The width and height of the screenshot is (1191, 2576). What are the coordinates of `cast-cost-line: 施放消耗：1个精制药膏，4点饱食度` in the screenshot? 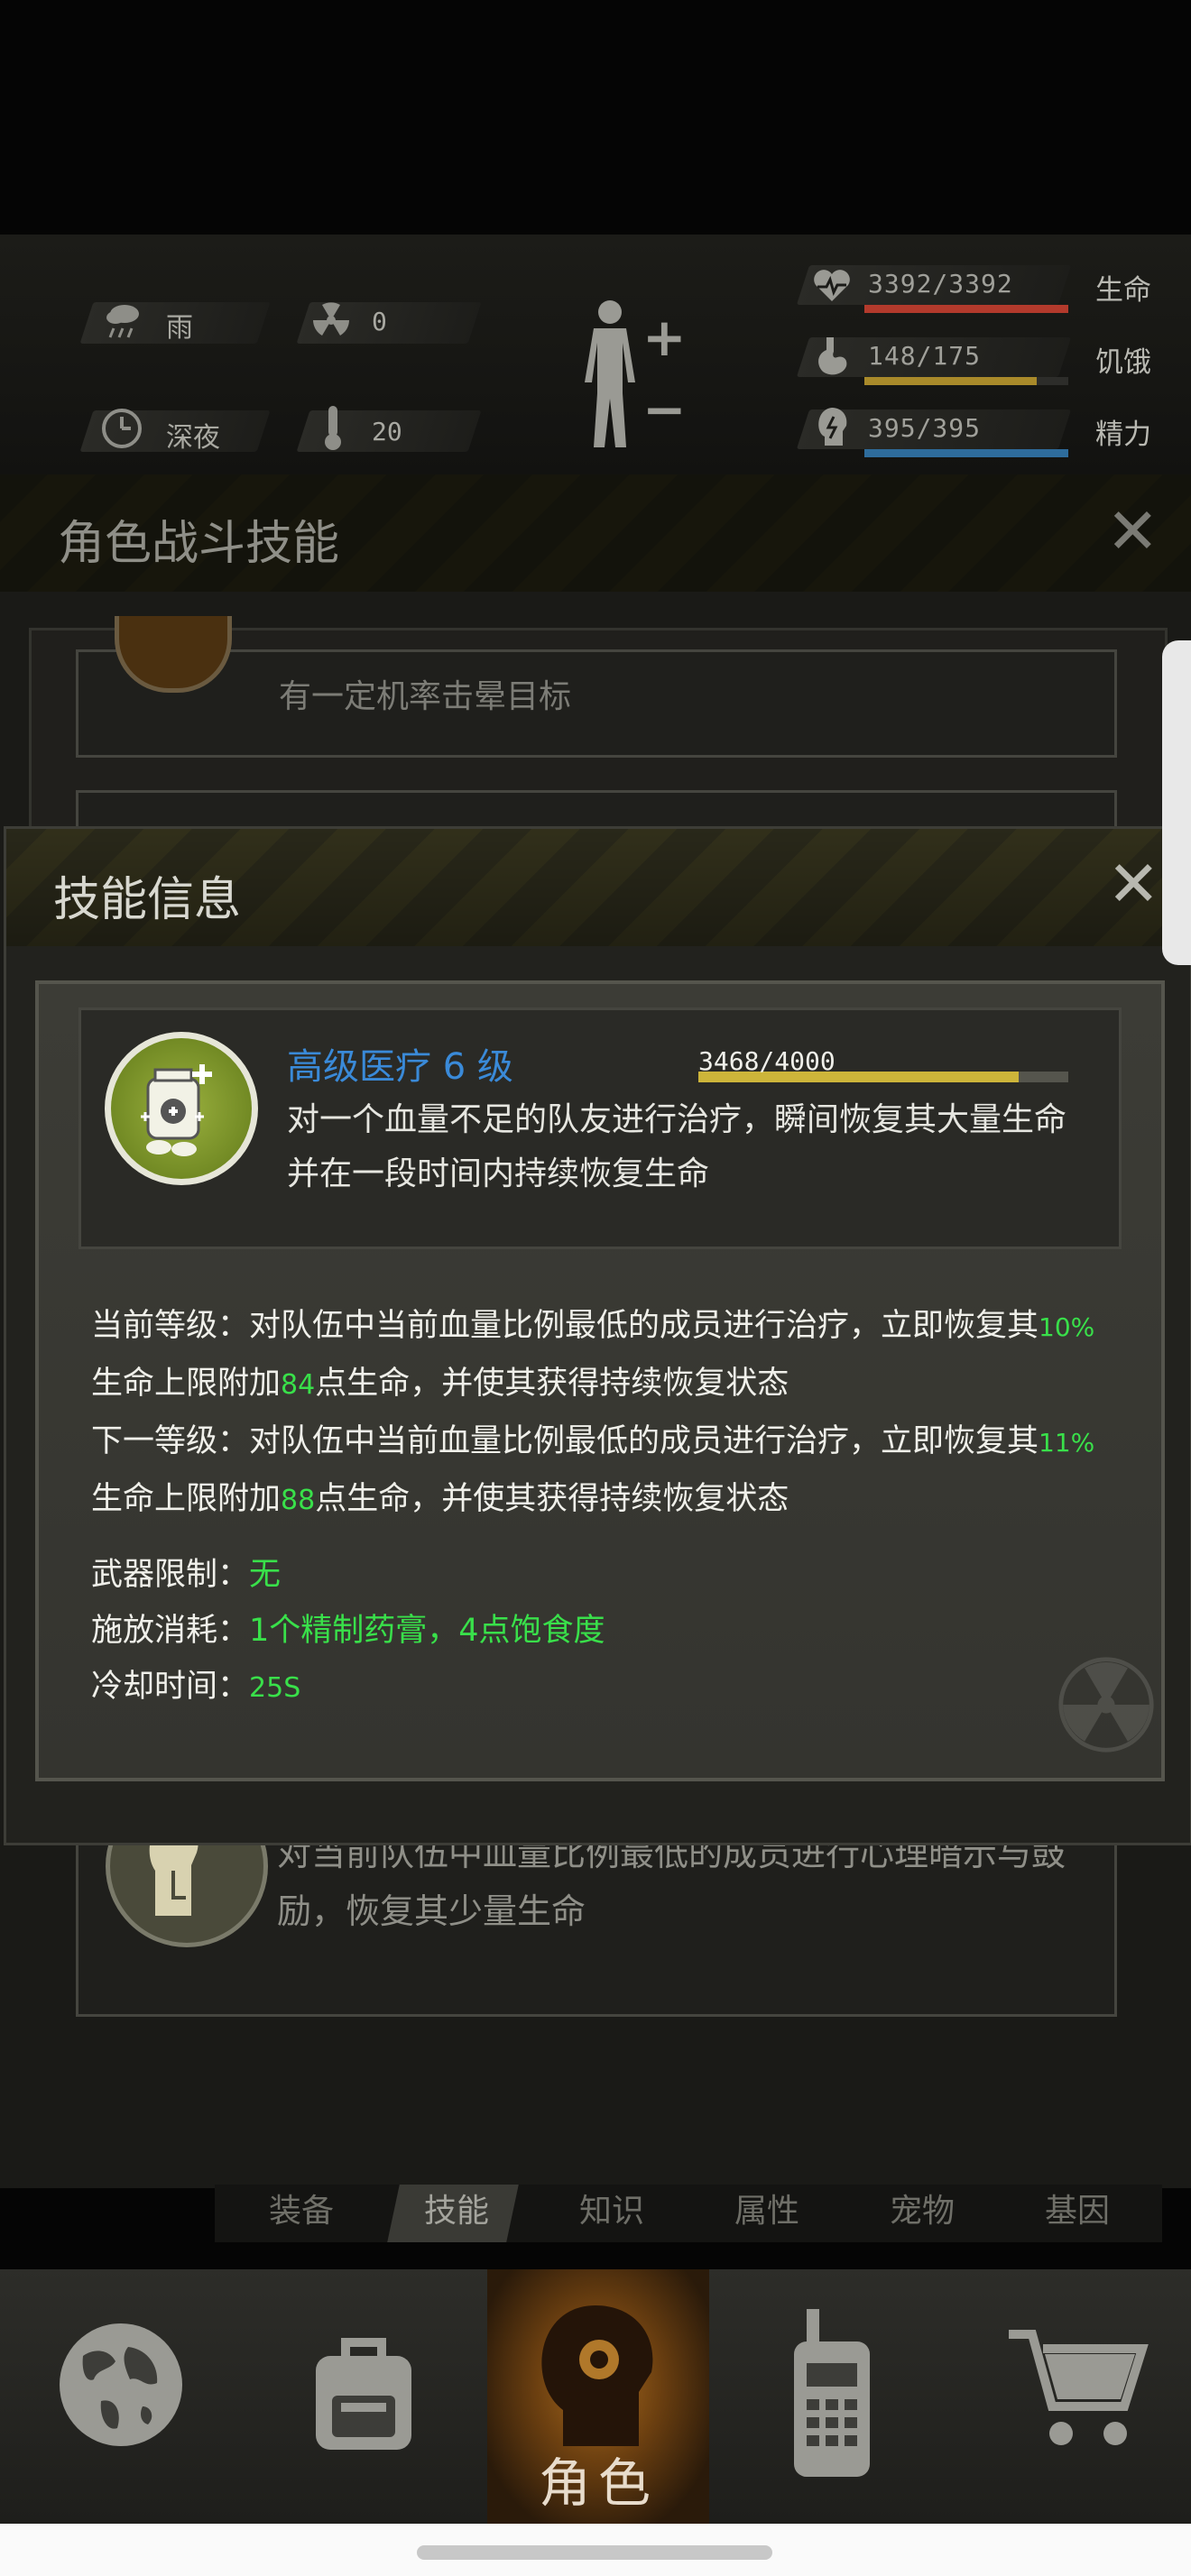 It's located at (592, 1631).